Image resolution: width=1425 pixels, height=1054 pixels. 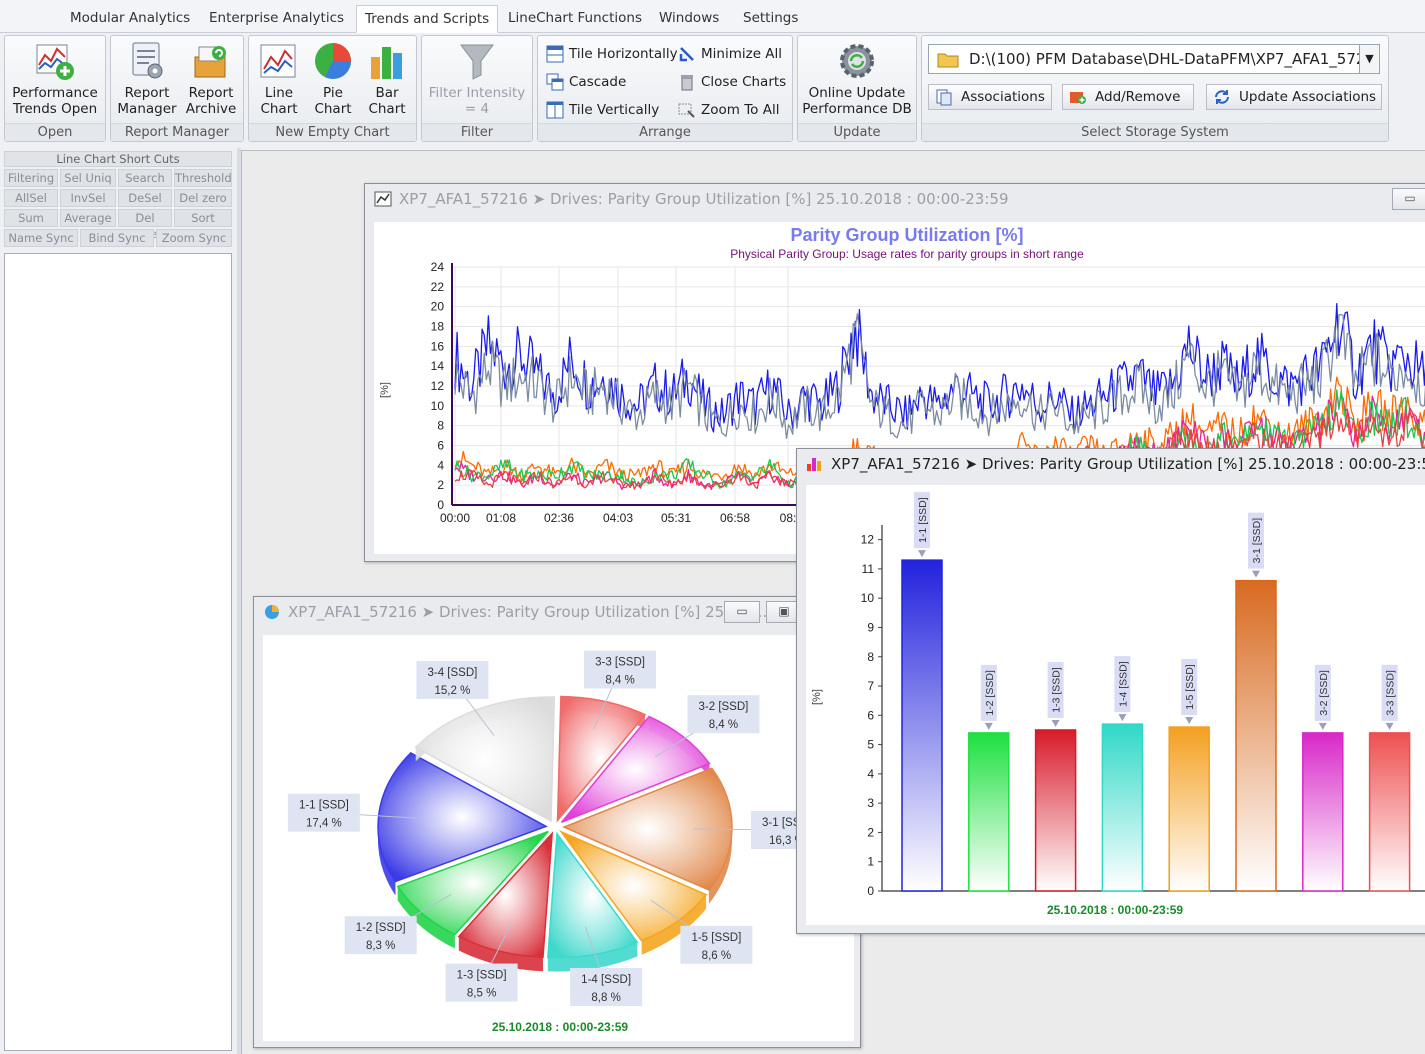 I want to click on tile-horizontally-label: Tile Horizontally, so click(x=623, y=54).